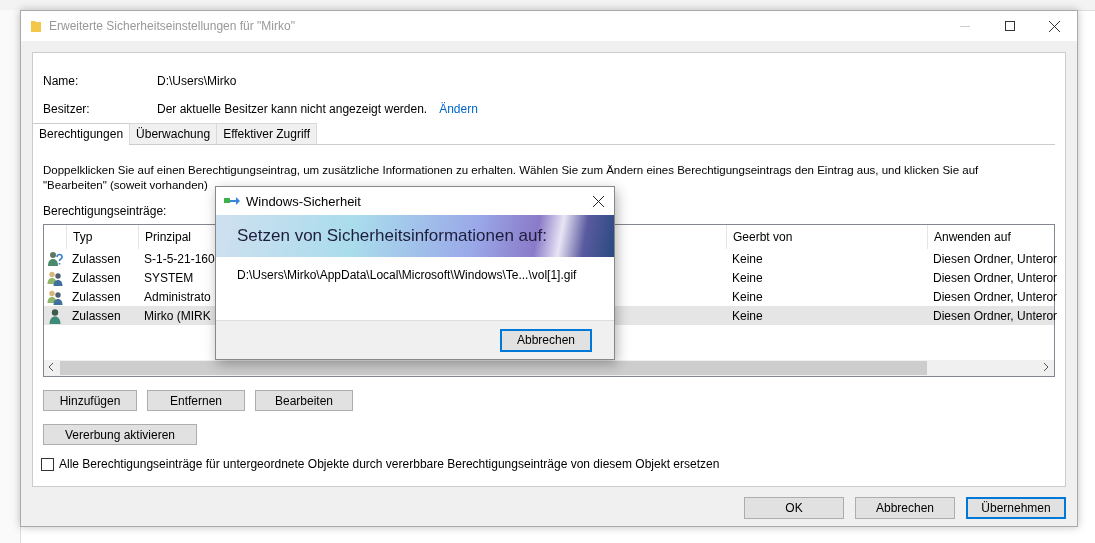 Image resolution: width=1095 pixels, height=543 pixels. Describe the element at coordinates (55, 315) in the screenshot. I see `user-icon` at that location.